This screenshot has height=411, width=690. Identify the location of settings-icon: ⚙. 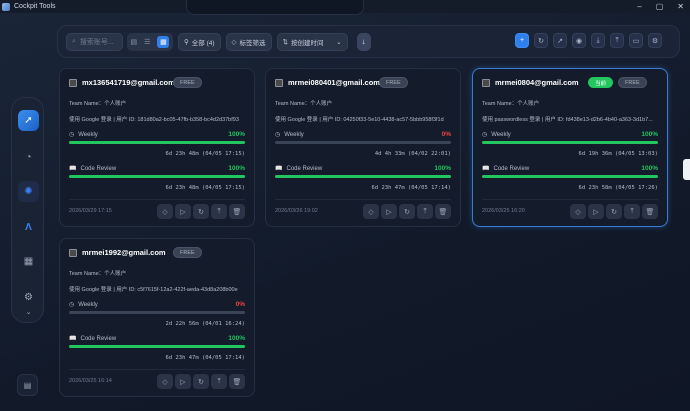
(28, 297).